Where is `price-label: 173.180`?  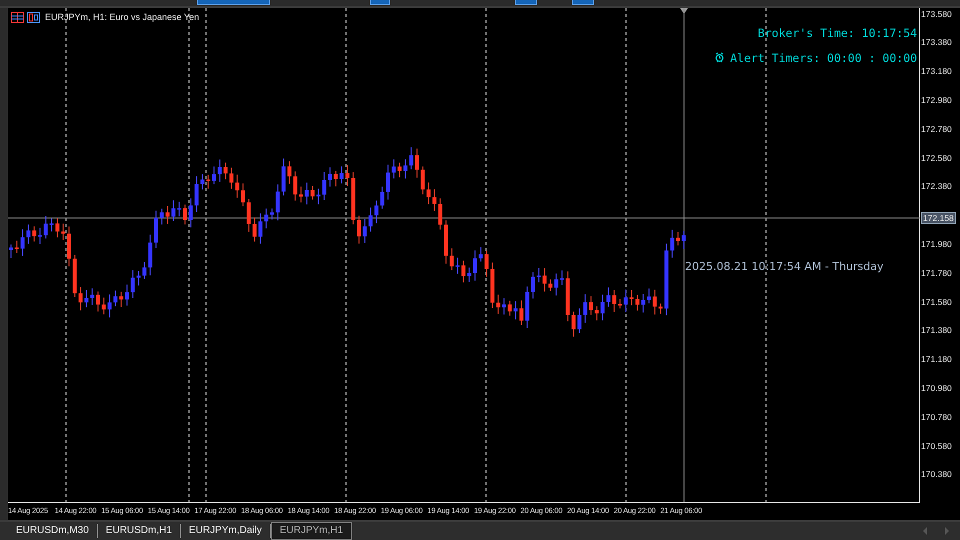
price-label: 173.180 is located at coordinates (936, 71).